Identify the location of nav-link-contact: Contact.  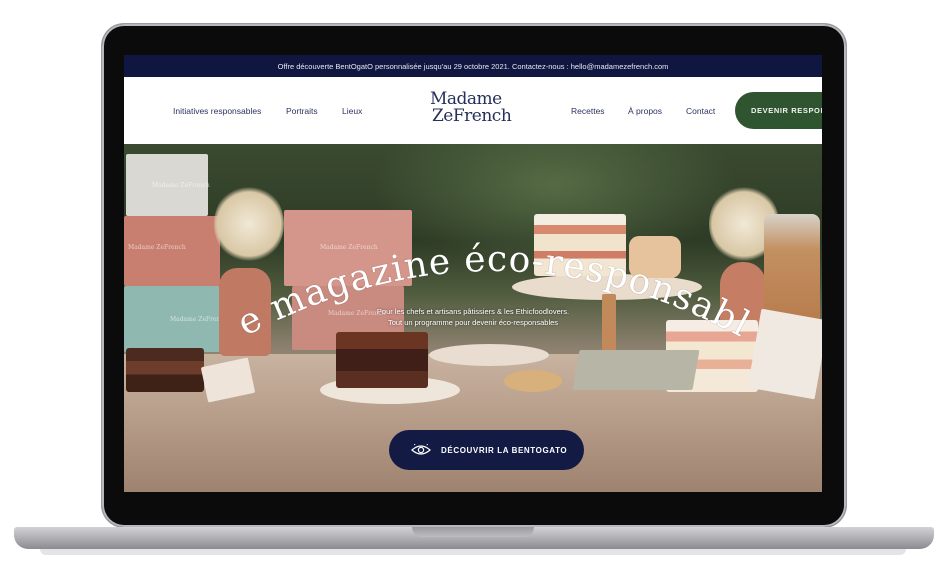
(700, 111).